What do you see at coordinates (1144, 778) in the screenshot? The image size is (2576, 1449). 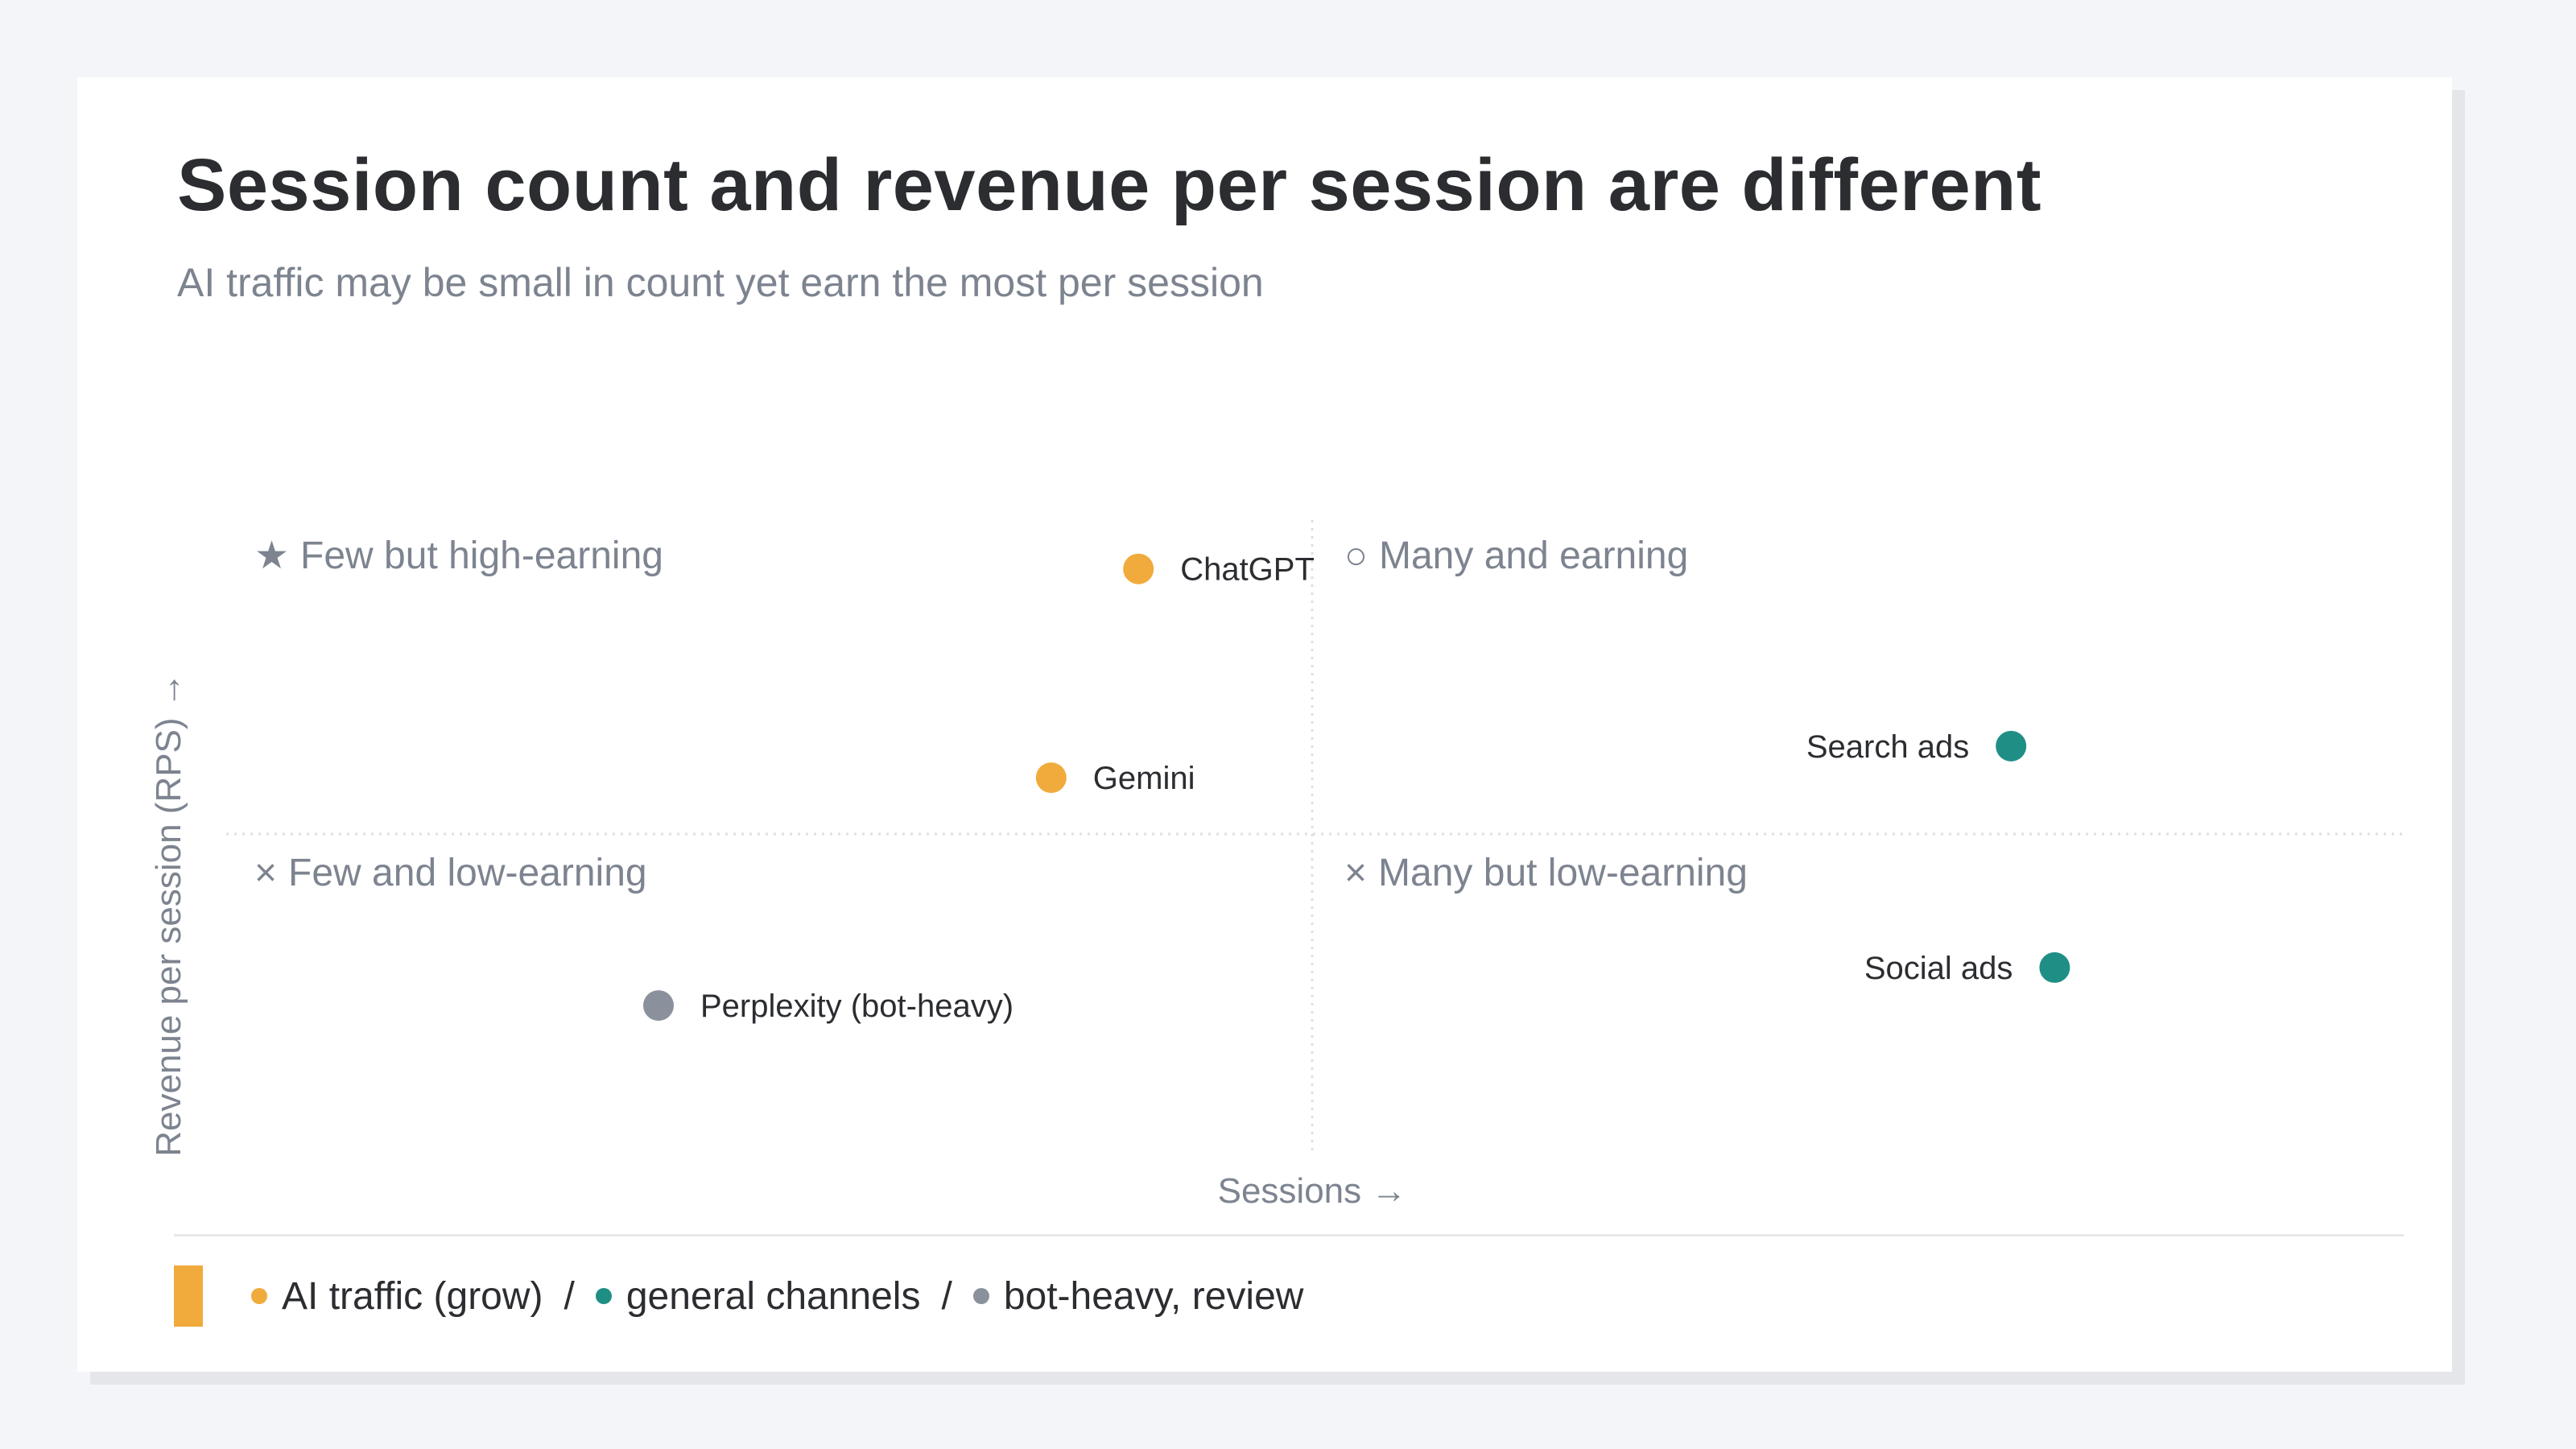 I see `data-point-label-1: Gemini` at bounding box center [1144, 778].